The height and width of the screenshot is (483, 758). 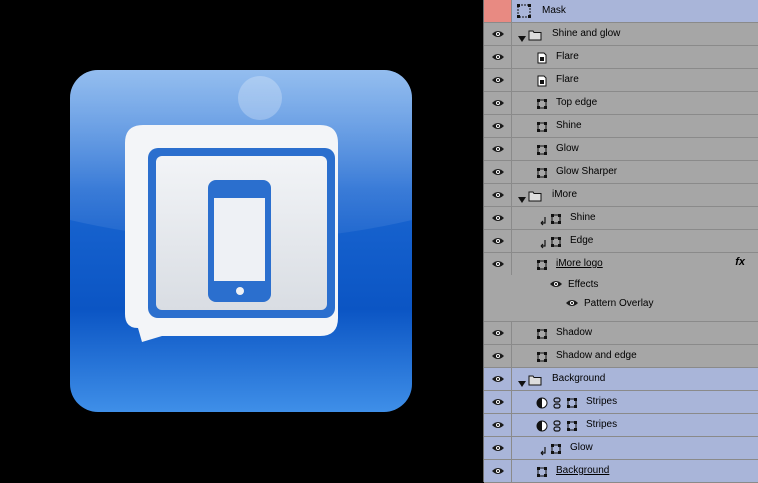 I want to click on layer-name: Glow, so click(x=567, y=148).